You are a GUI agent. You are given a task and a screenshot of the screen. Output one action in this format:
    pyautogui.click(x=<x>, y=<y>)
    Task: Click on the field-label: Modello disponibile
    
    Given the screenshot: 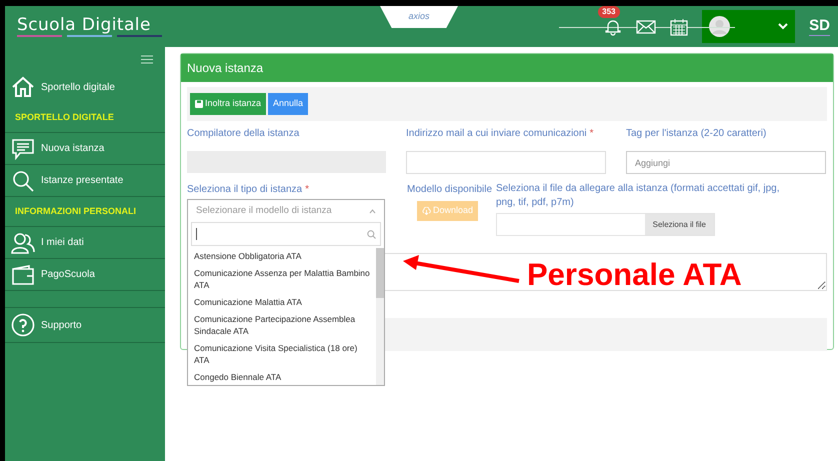 What is the action you would take?
    pyautogui.click(x=449, y=190)
    